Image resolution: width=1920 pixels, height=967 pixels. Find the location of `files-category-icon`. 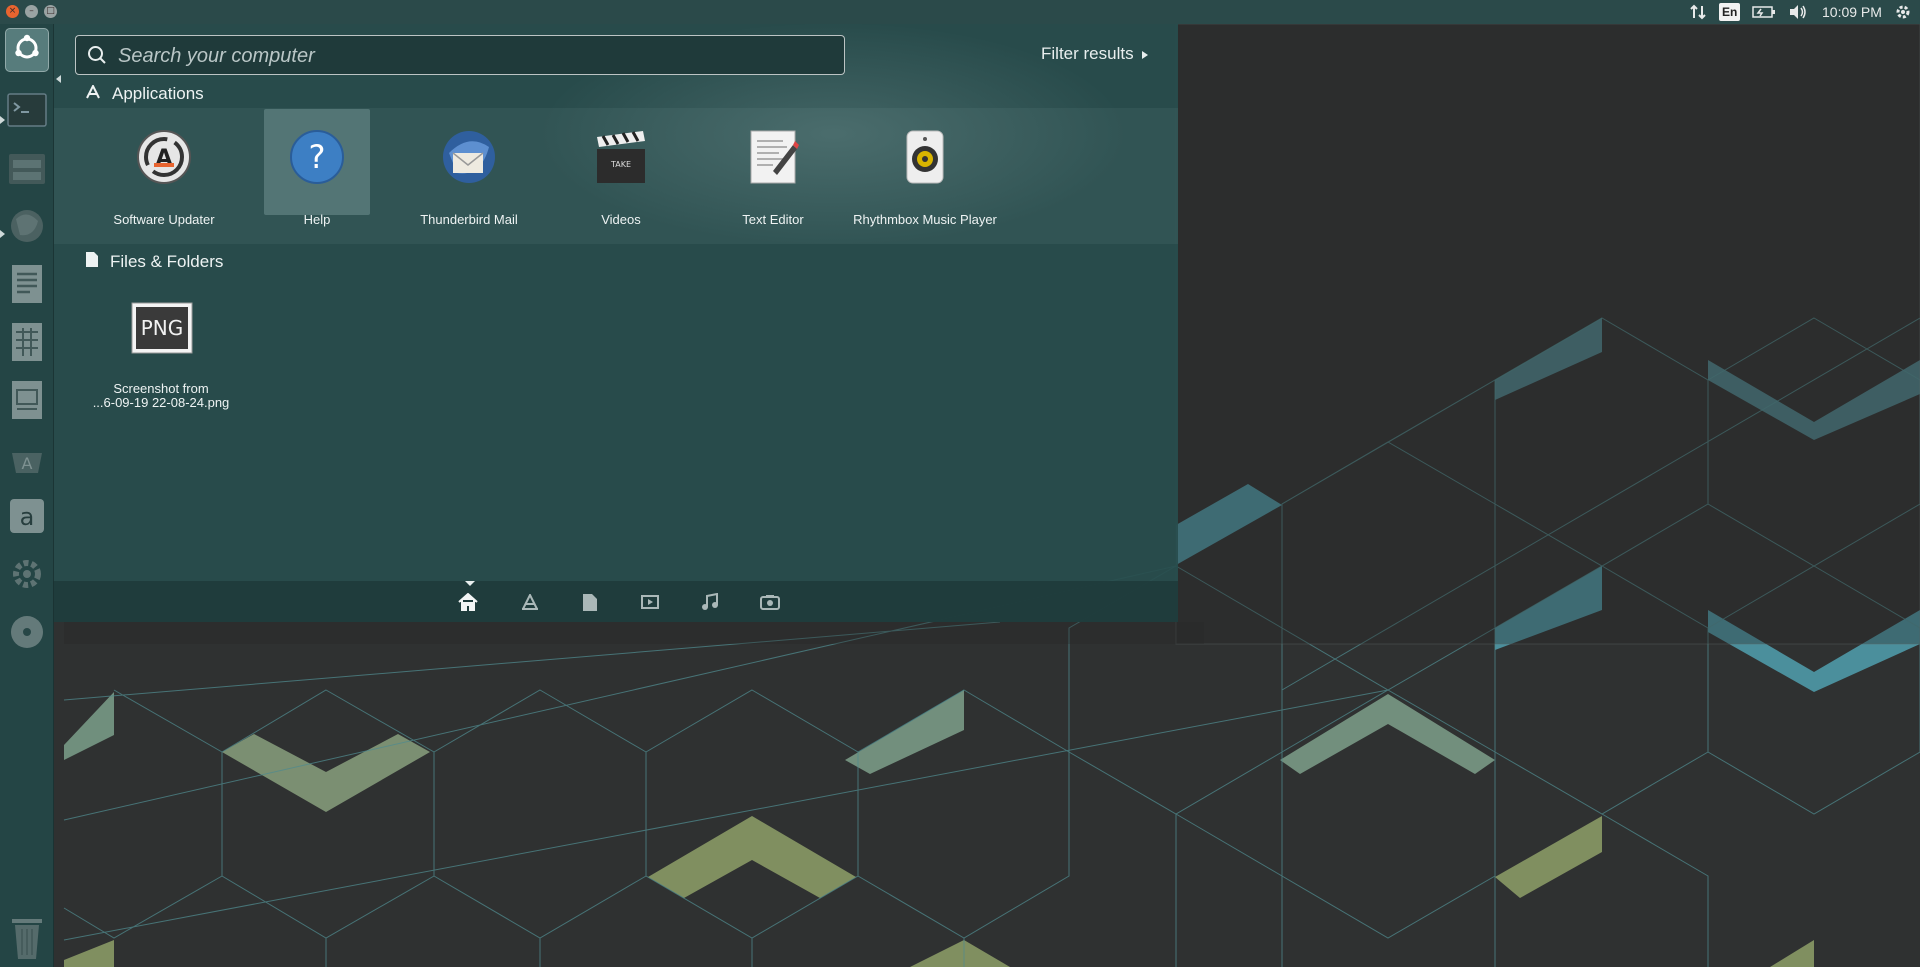

files-category-icon is located at coordinates (92, 262).